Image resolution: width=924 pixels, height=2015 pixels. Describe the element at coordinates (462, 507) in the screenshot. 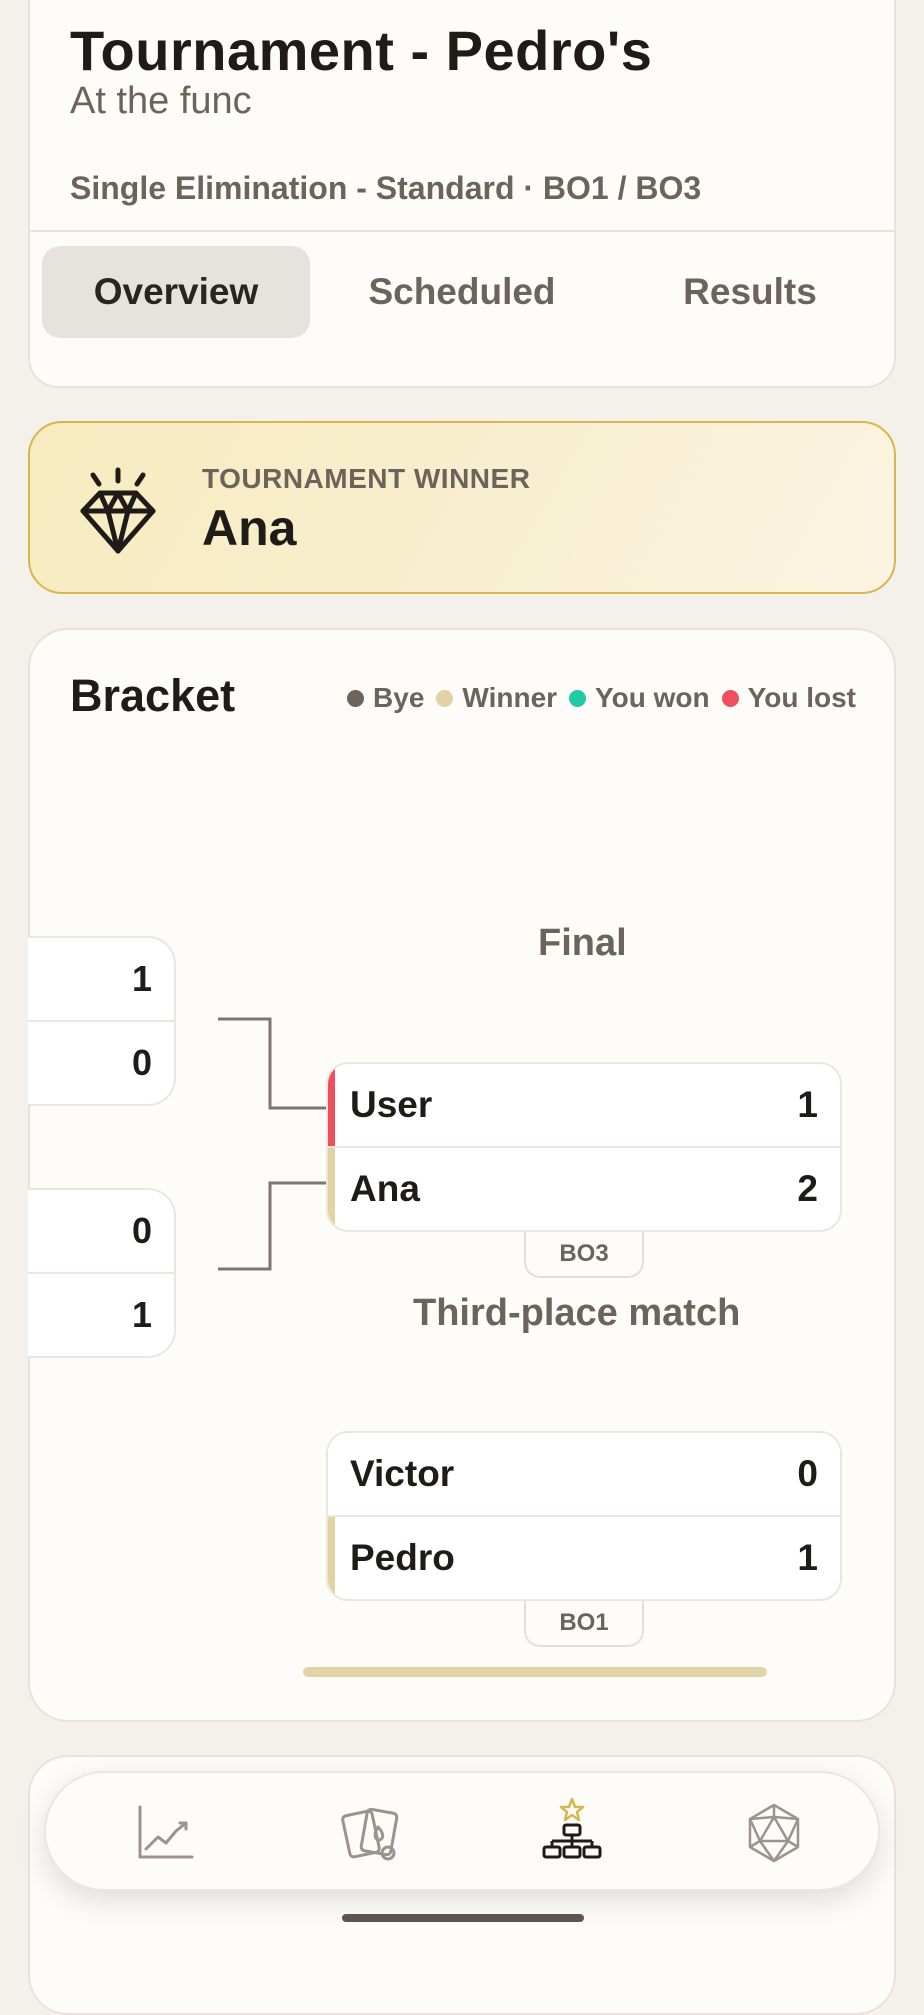

I see `tournament-winner-card: TOURNAMENT WINNER Ana` at that location.